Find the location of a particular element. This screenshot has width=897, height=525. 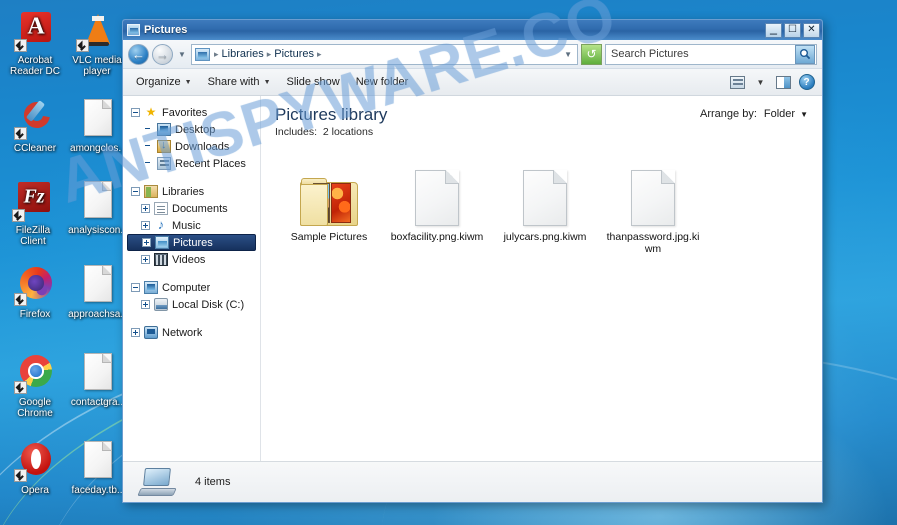

sidebar-item-recent-places: Recent Places is located at coordinates (193, 163).